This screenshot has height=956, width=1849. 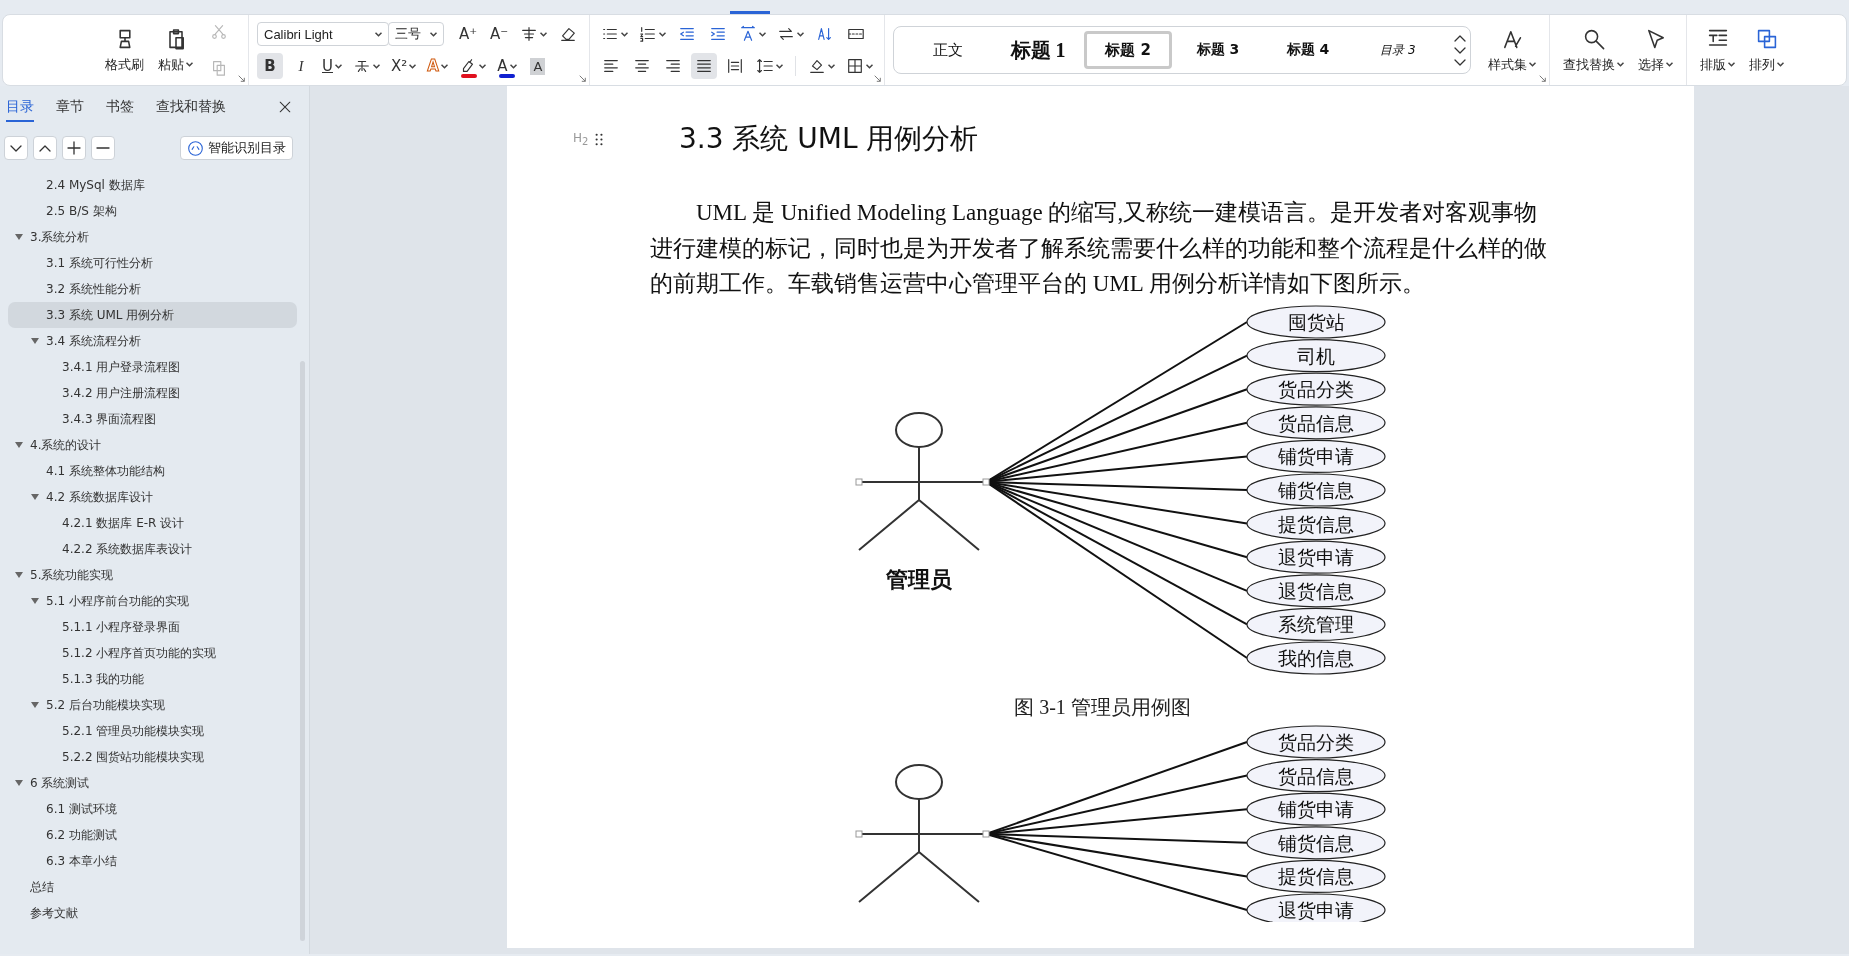 What do you see at coordinates (1128, 50) in the screenshot?
I see `style-option: 标题 2` at bounding box center [1128, 50].